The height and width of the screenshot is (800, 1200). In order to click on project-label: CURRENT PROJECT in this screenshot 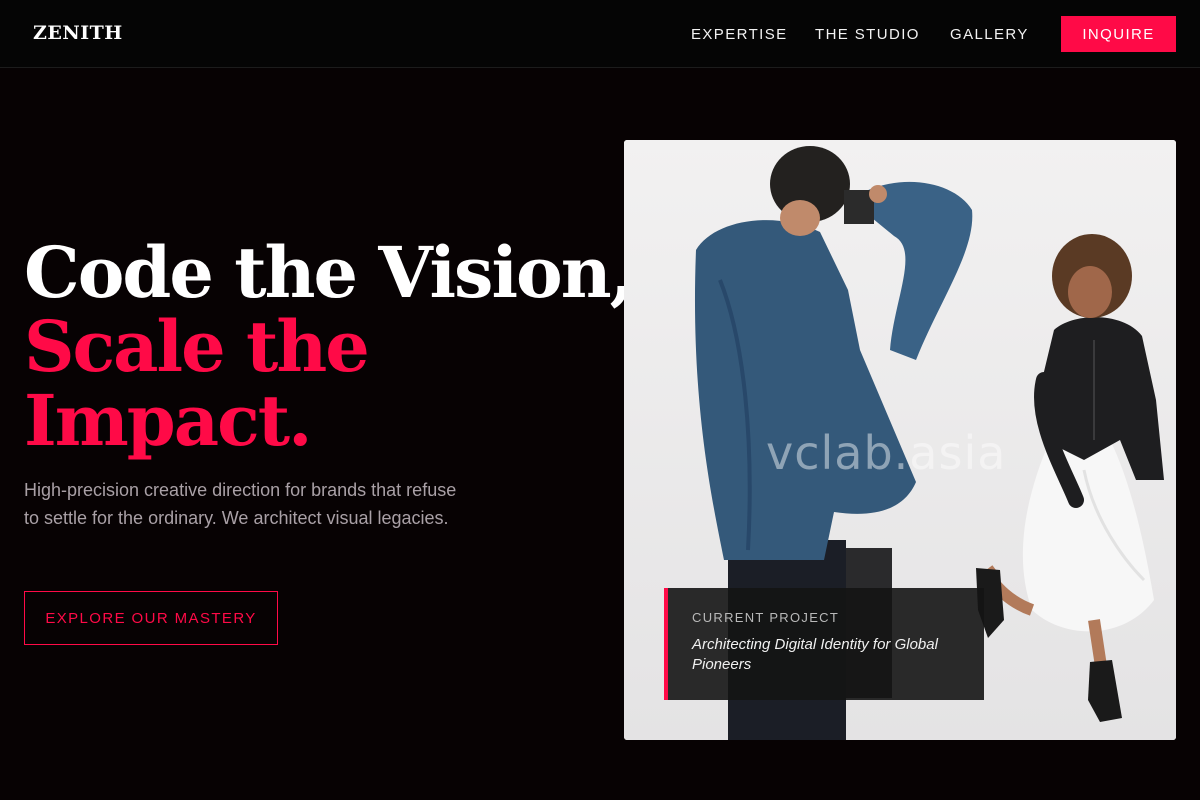, I will do `click(766, 617)`.